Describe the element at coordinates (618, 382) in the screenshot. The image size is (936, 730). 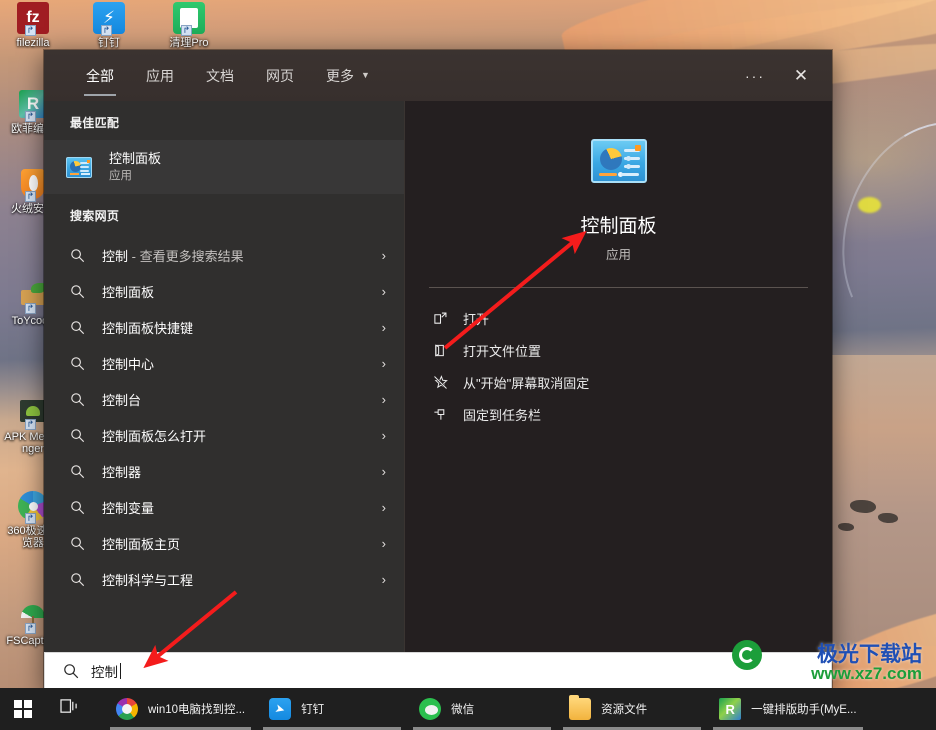
I see `action-unpin-from-start: 从"开始"屏幕取消固定` at that location.